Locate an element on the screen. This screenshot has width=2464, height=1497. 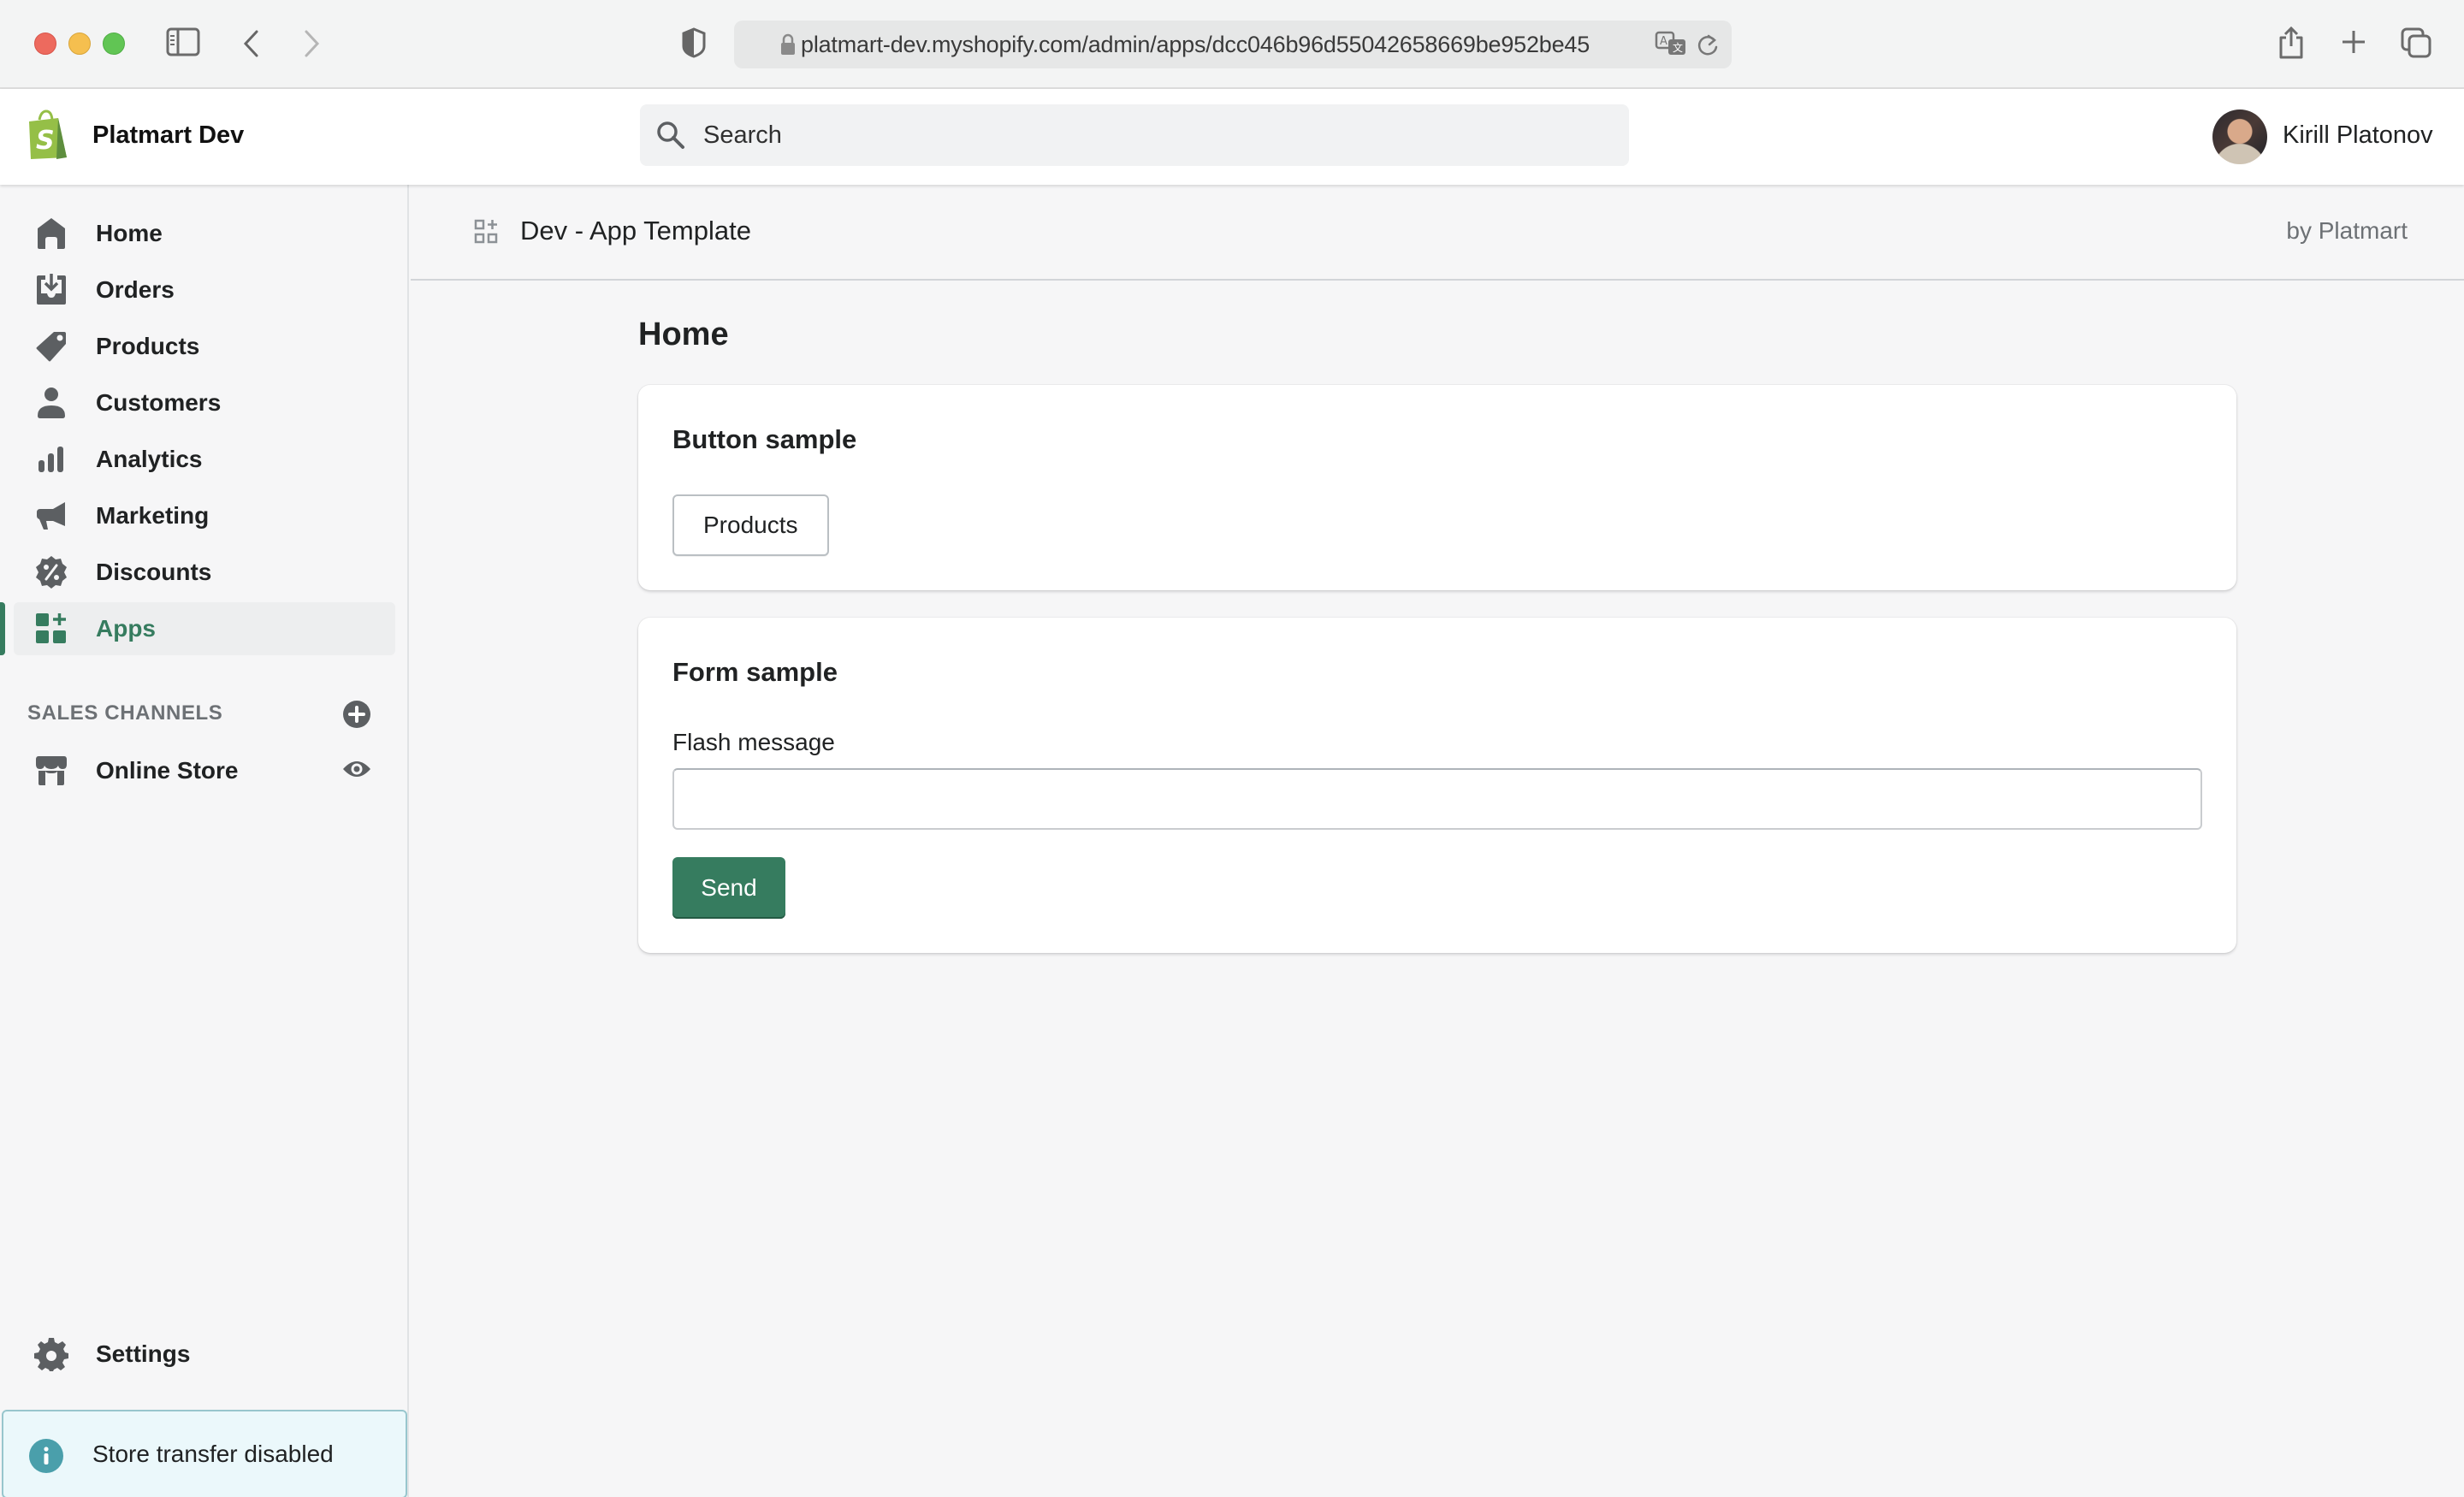
svg-text: A is located at coordinates (1663, 41).